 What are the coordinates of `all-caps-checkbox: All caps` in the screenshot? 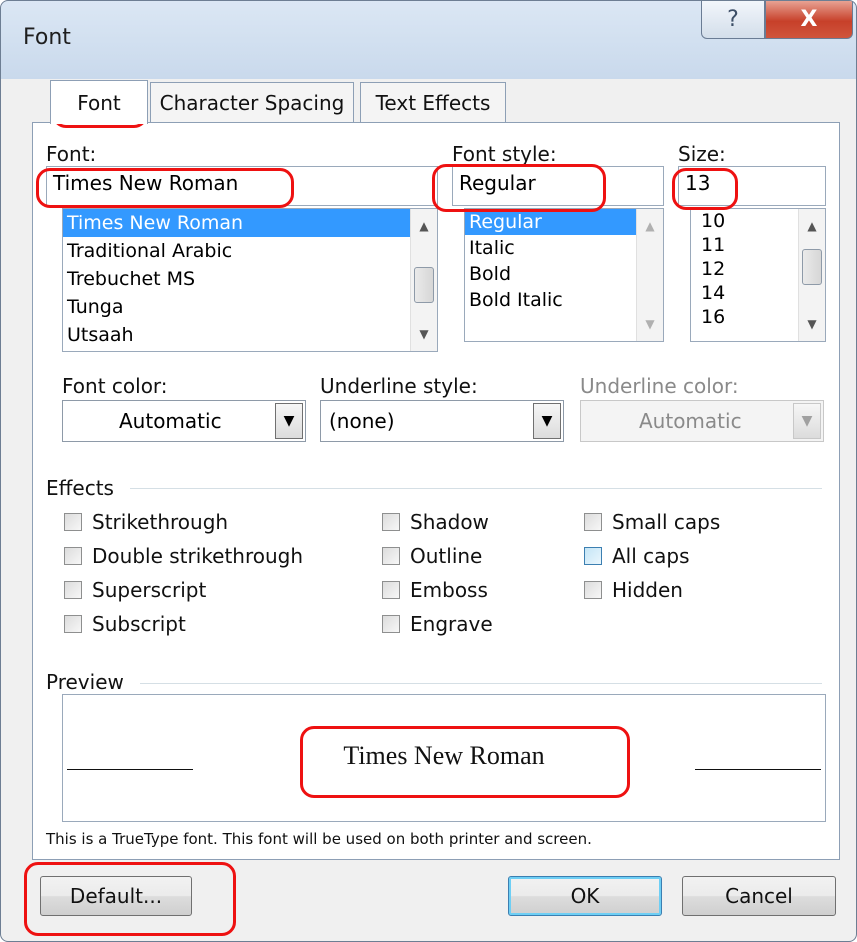 It's located at (637, 556).